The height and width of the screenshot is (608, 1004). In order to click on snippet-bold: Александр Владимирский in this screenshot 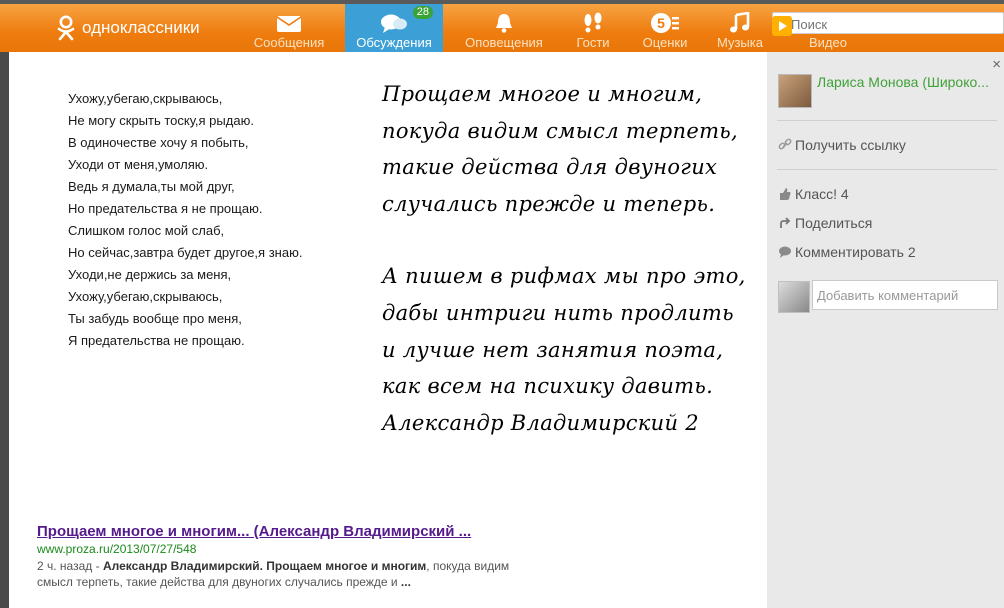, I will do `click(181, 566)`.